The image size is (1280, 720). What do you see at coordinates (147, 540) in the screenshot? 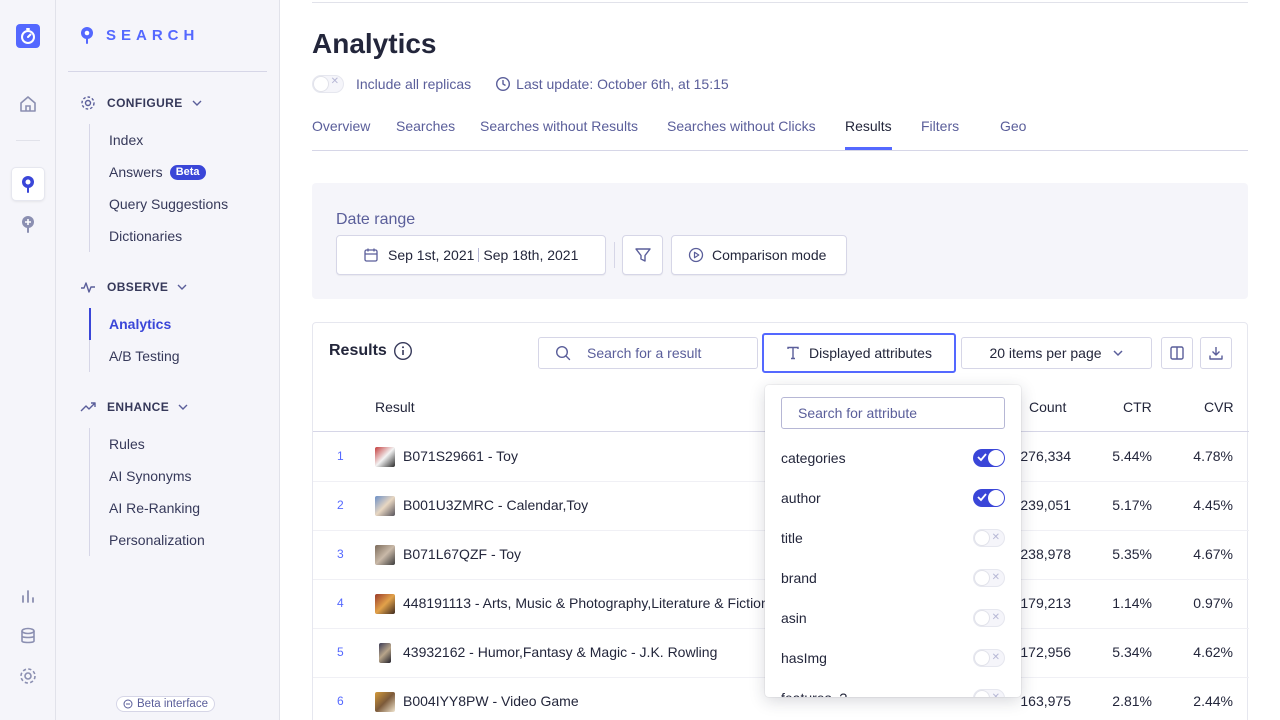
I see `sidebar-item-personalization: Personalization` at bounding box center [147, 540].